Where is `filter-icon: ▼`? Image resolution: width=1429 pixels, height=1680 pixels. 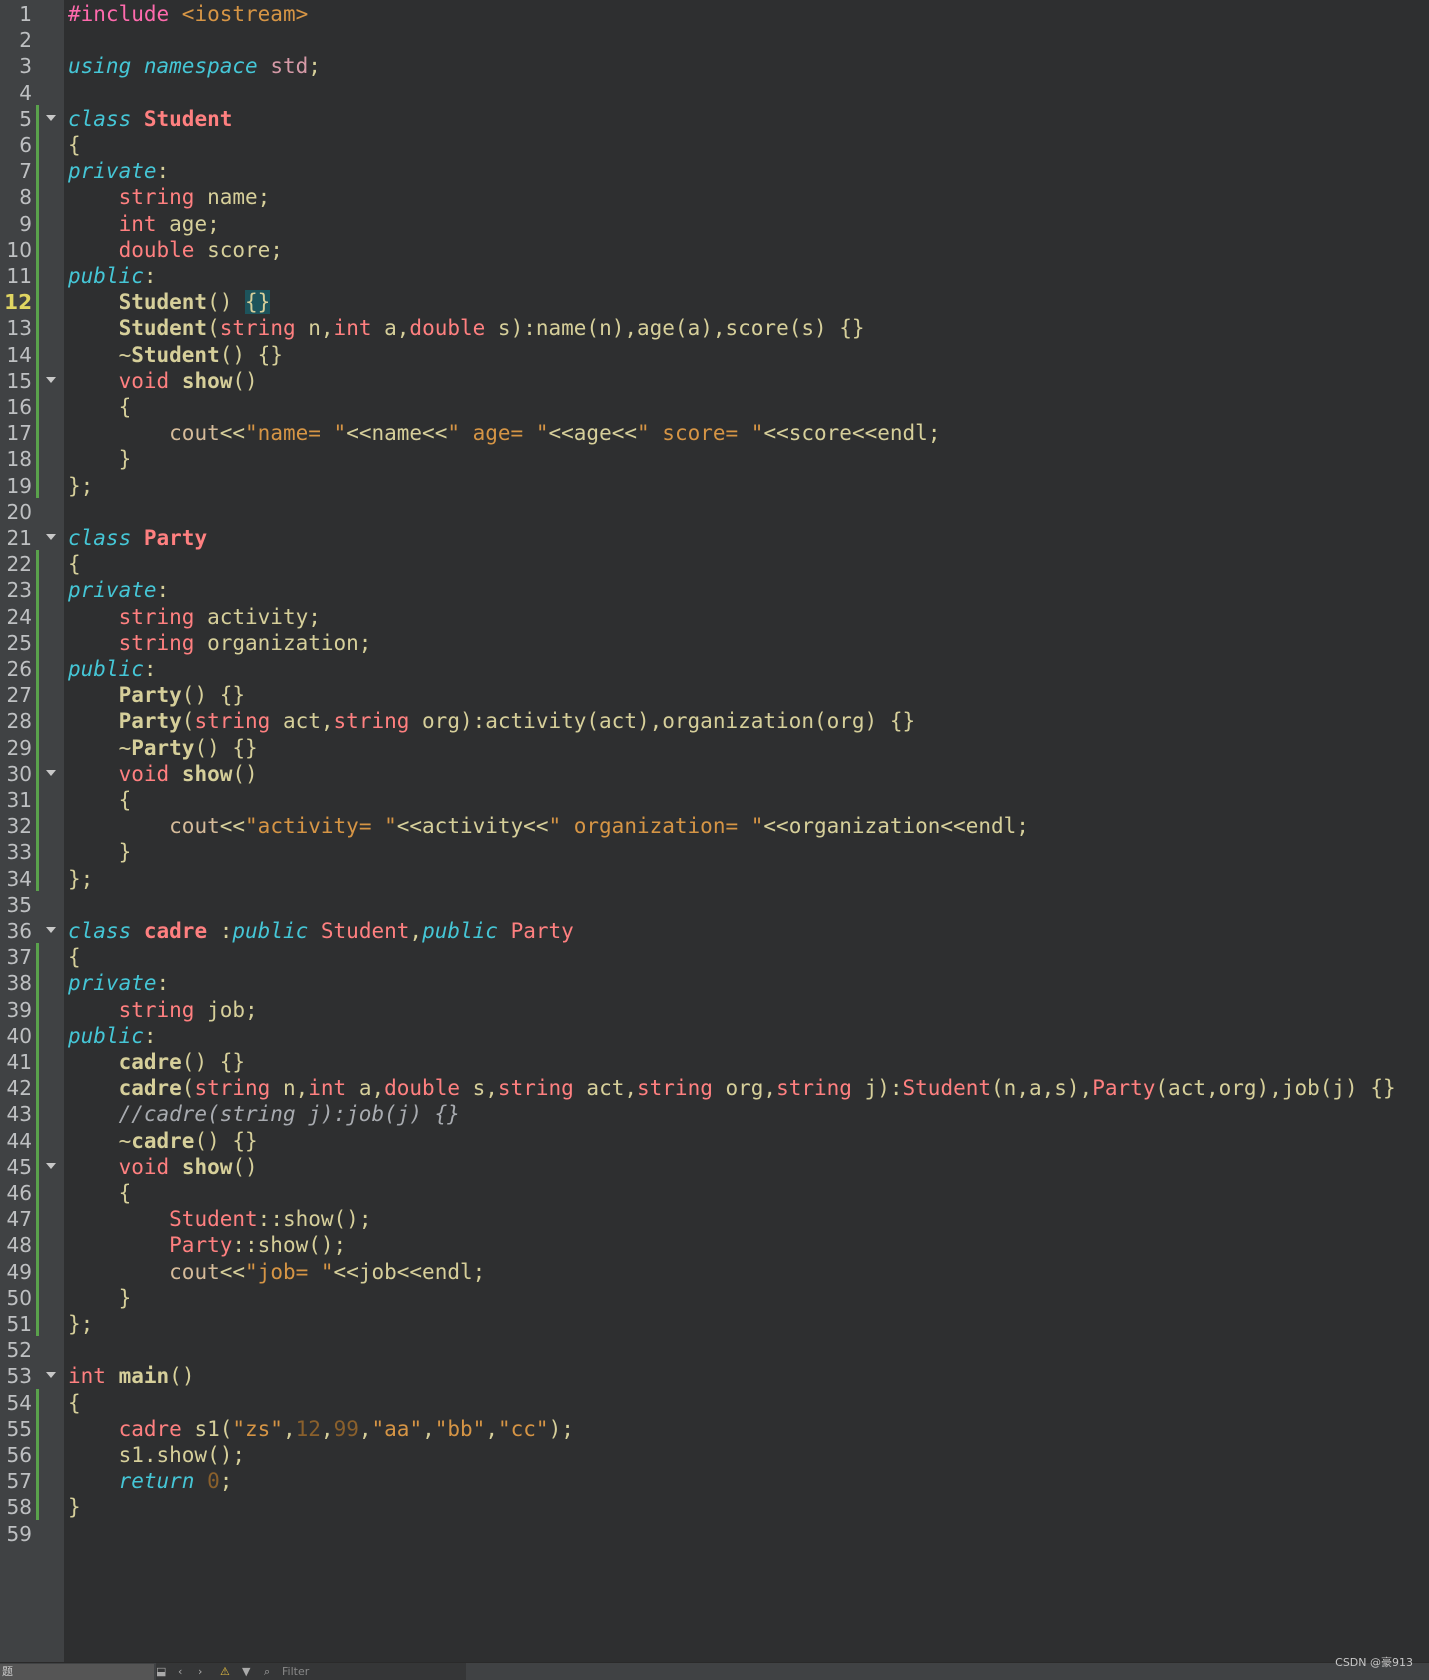
filter-icon: ▼ is located at coordinates (246, 1671).